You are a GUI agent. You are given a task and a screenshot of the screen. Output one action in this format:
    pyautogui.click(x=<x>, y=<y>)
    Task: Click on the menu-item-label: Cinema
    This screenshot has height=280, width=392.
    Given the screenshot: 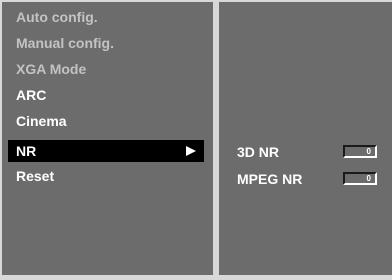 What is the action you would take?
    pyautogui.click(x=41, y=121)
    